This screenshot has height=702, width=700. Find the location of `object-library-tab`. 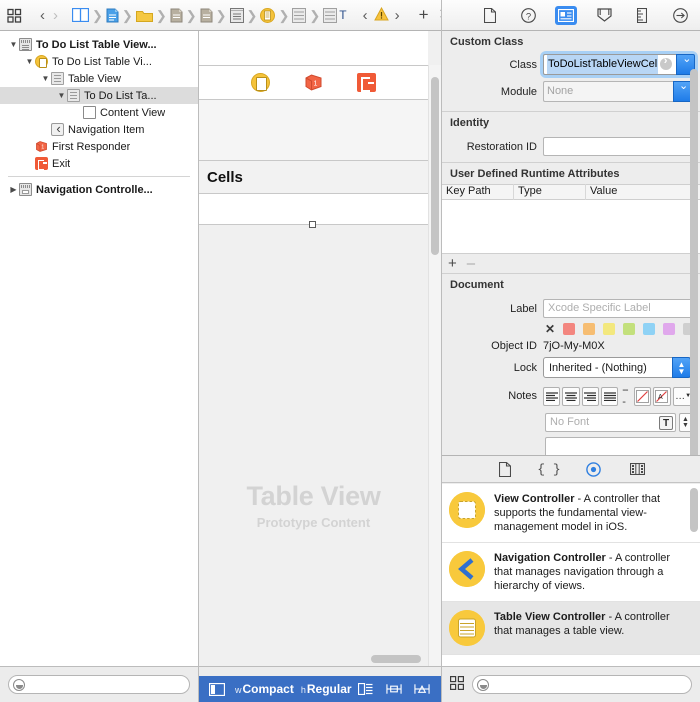

object-library-tab is located at coordinates (593, 469).